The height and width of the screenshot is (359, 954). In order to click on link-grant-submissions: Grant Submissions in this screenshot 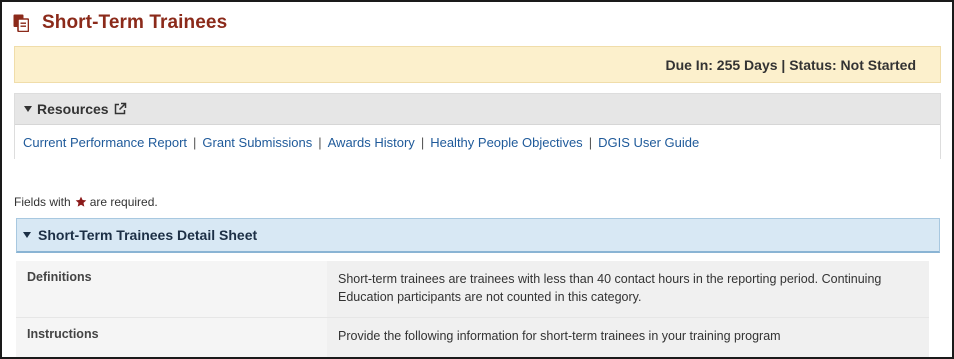, I will do `click(257, 142)`.